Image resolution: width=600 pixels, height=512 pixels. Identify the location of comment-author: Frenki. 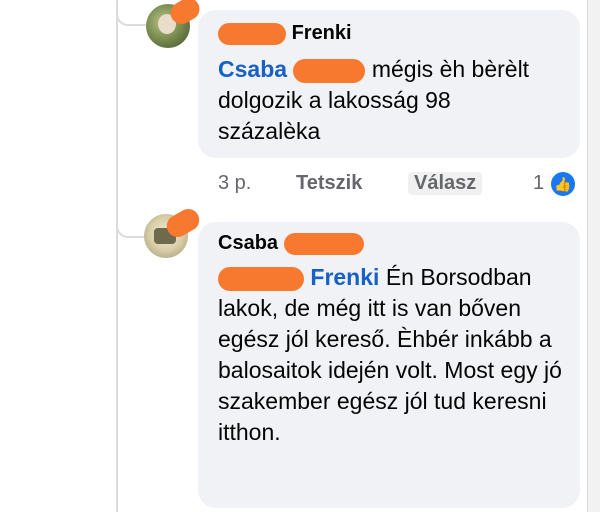
(285, 33).